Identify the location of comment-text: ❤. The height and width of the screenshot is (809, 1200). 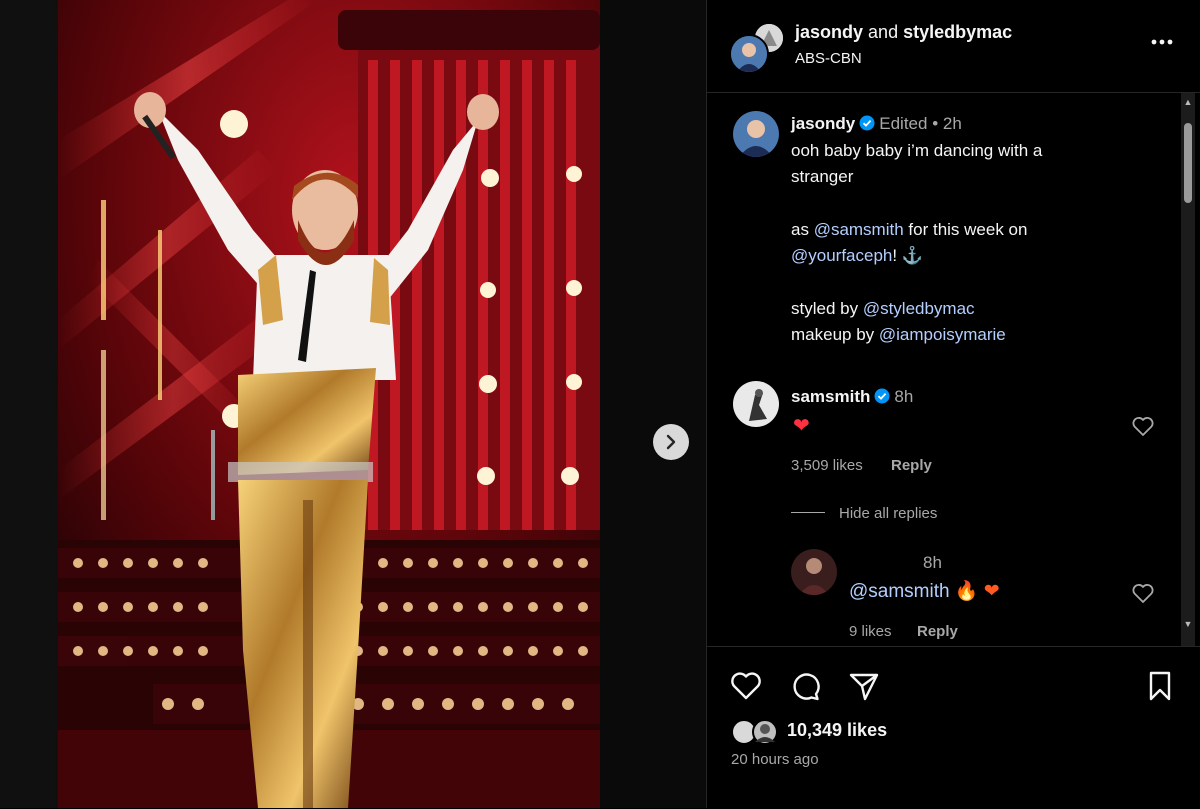
(801, 426).